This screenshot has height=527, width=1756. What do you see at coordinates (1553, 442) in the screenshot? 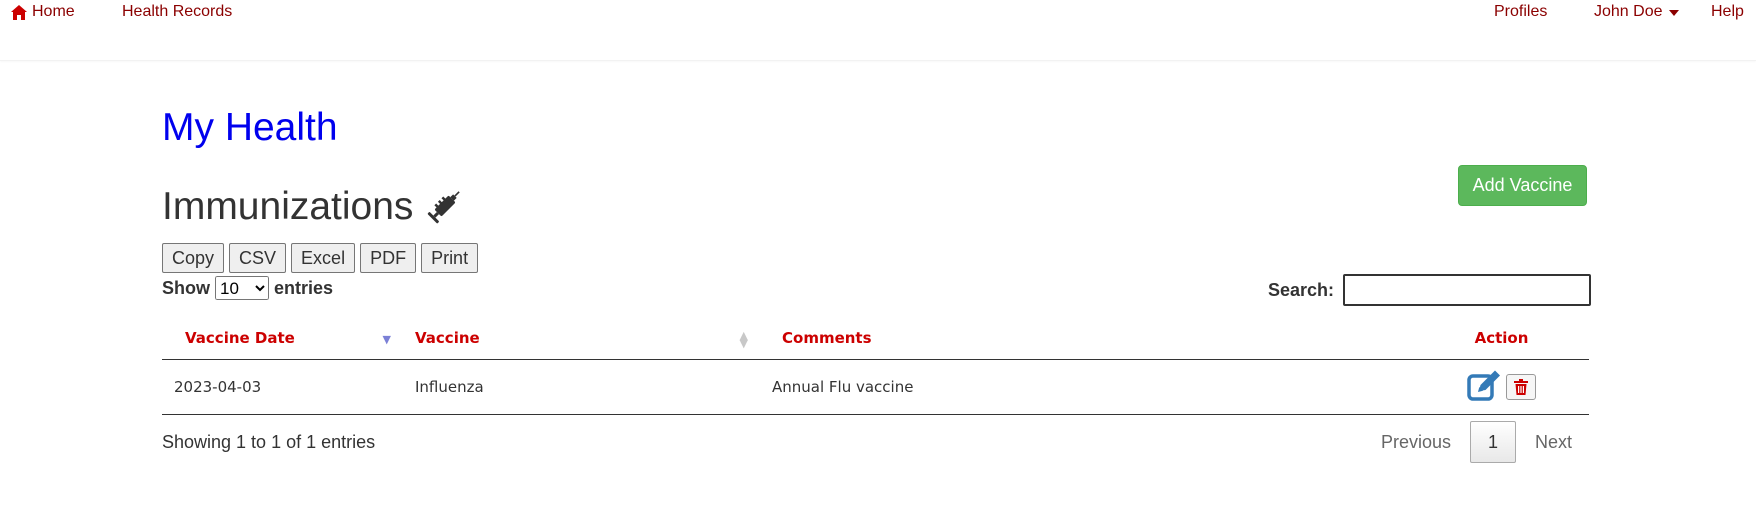
I see `pagination-next: Next` at bounding box center [1553, 442].